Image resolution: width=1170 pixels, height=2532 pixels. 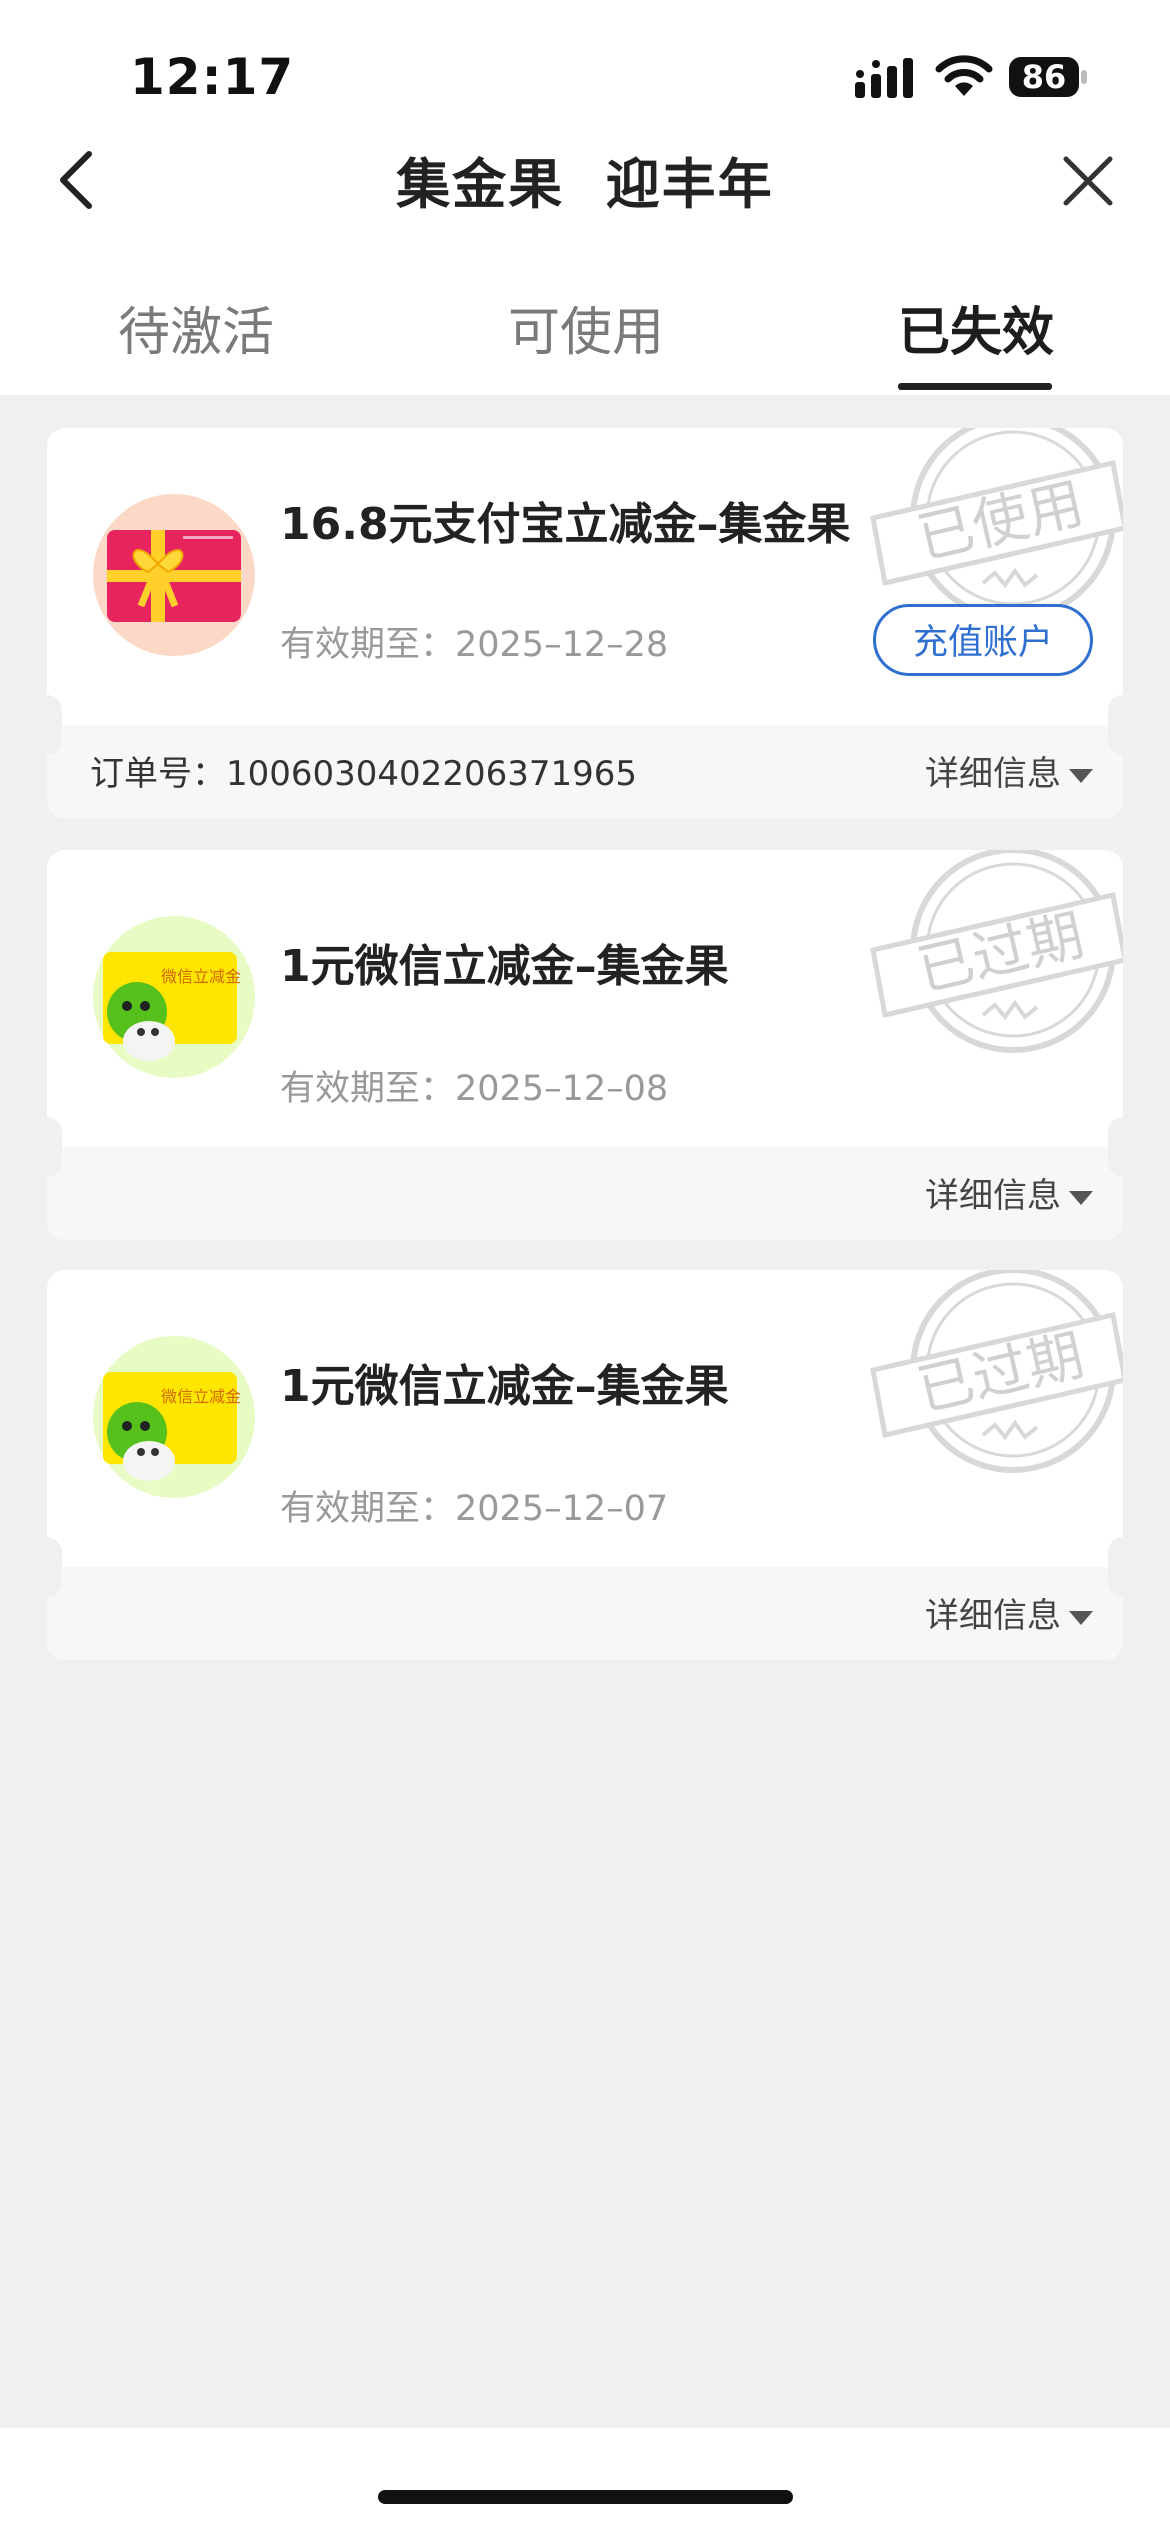 What do you see at coordinates (196, 327) in the screenshot?
I see `tab-pending-activation: 待激活` at bounding box center [196, 327].